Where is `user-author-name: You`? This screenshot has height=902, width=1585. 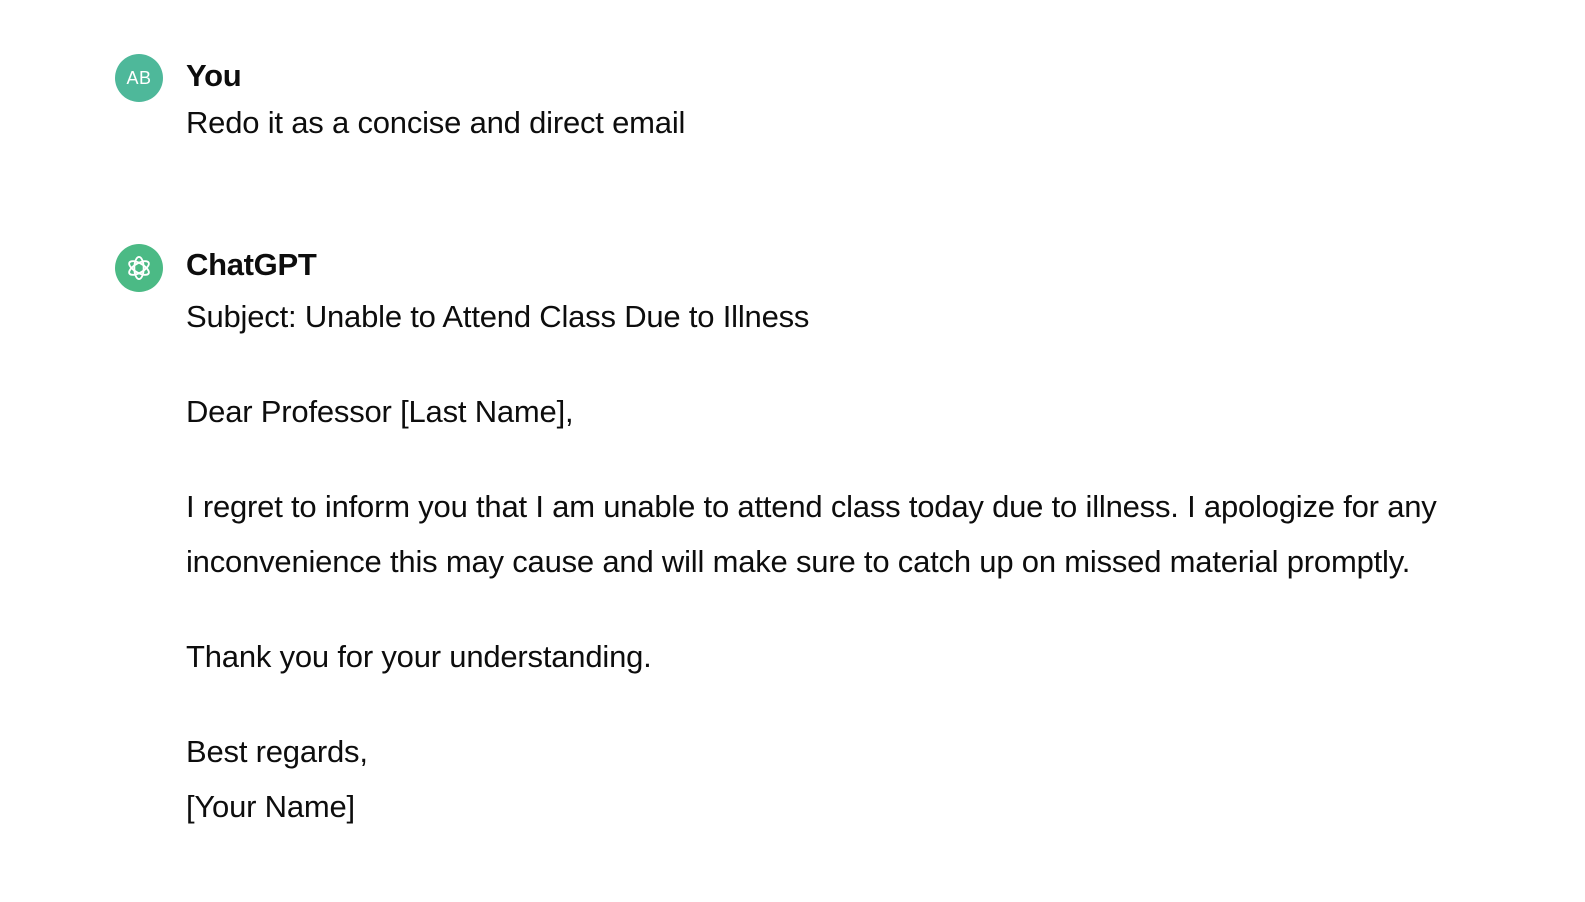 user-author-name: You is located at coordinates (214, 75).